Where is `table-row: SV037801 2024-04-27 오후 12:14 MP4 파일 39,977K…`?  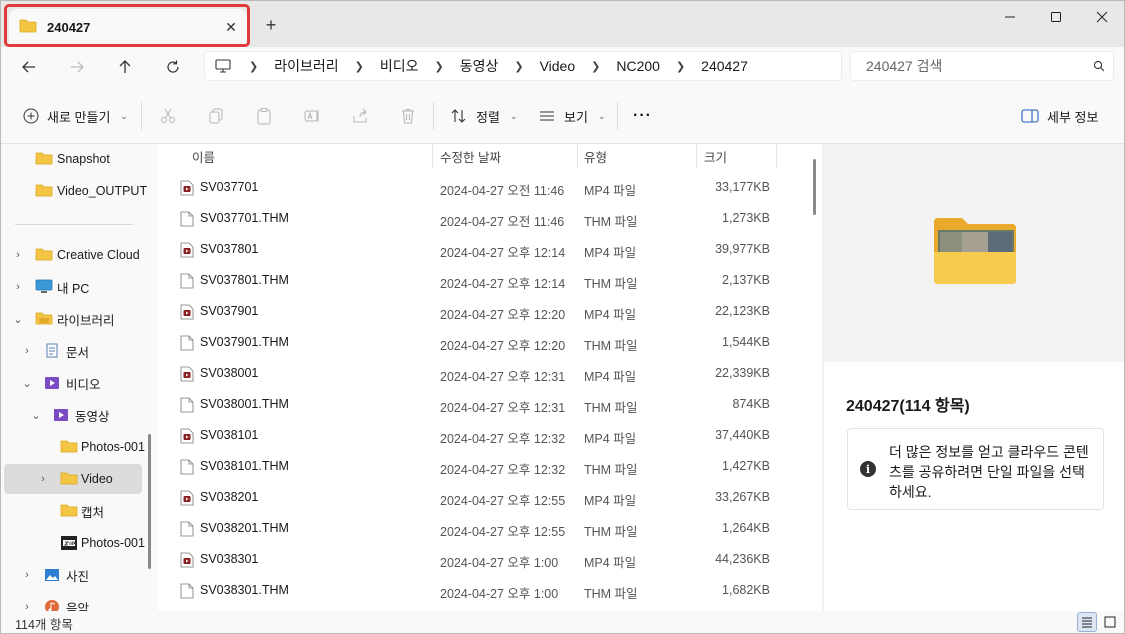
table-row: SV037801 2024-04-27 오후 12:14 MP4 파일 39,977K… is located at coordinates (478, 249).